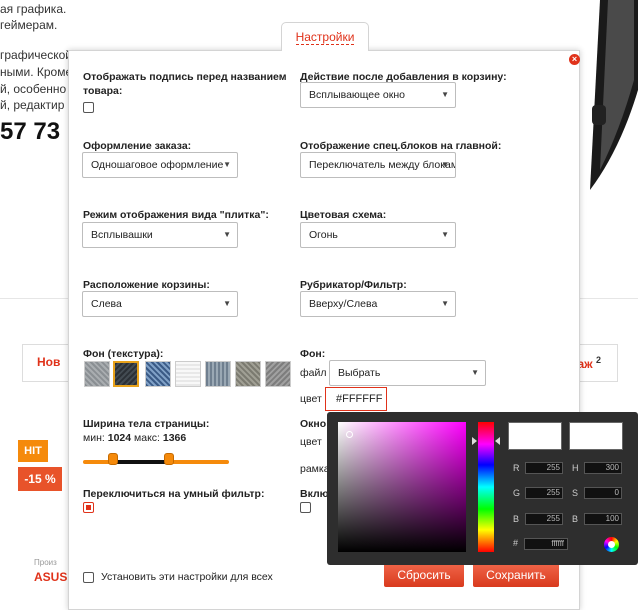 This screenshot has width=638, height=610. I want to click on color-hex-input: #FFFFFF, so click(356, 399).